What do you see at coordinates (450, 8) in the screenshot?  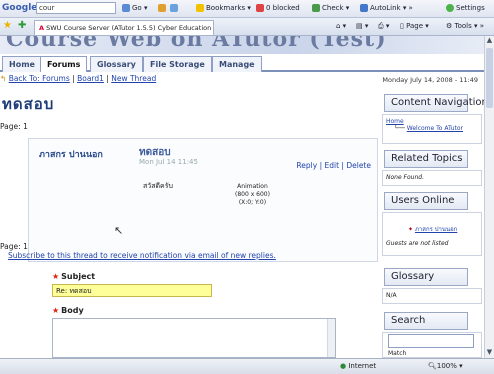 I see `wrench-icon` at bounding box center [450, 8].